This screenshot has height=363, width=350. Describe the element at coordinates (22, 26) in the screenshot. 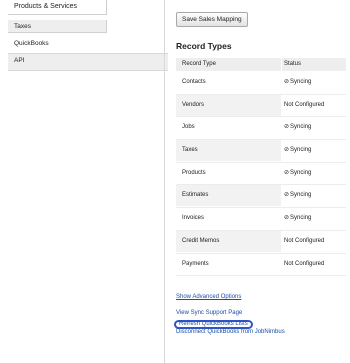

I see `nav-item-label: Taxes` at that location.